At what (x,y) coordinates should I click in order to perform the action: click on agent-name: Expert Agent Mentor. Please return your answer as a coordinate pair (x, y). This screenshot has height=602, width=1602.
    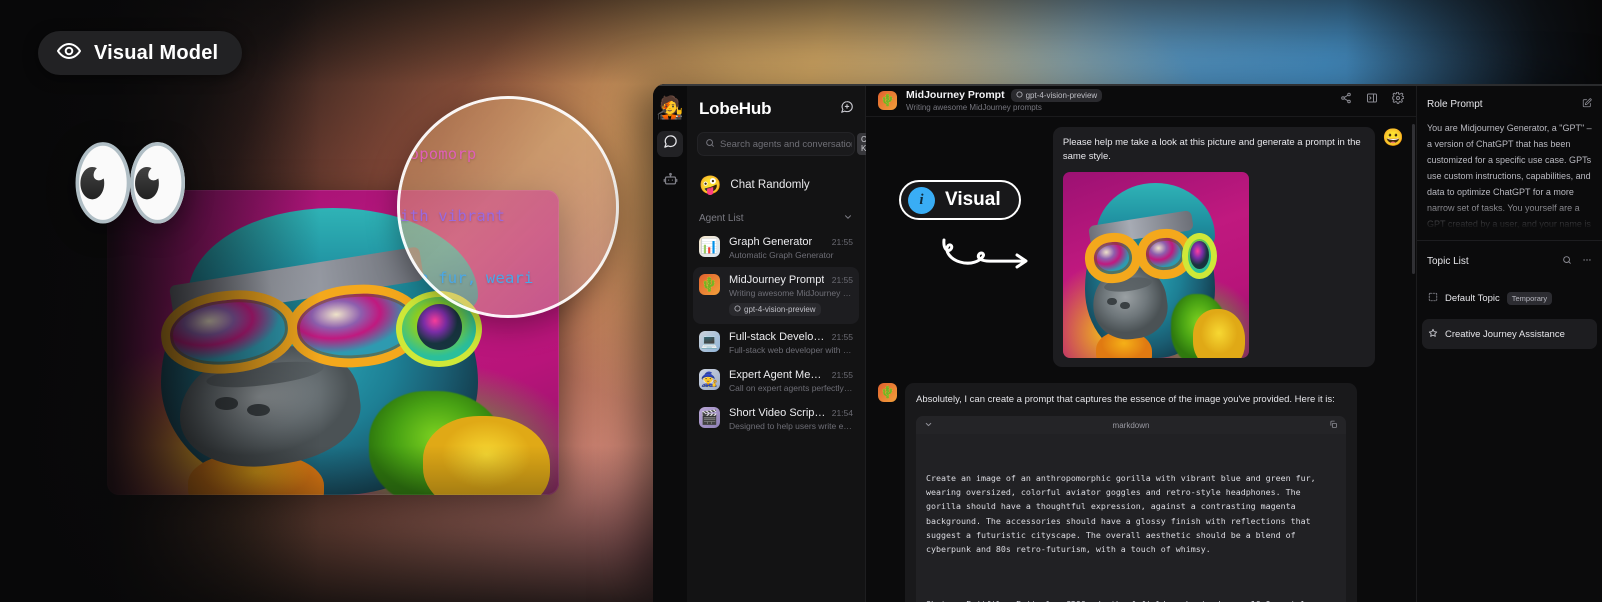
    Looking at the image, I should click on (777, 375).